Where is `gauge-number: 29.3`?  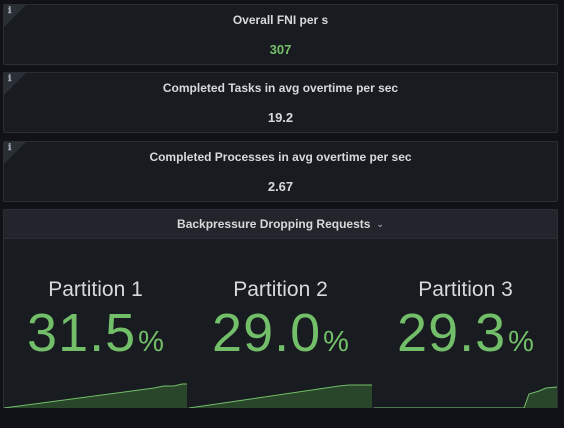
gauge-number: 29.3 is located at coordinates (452, 333).